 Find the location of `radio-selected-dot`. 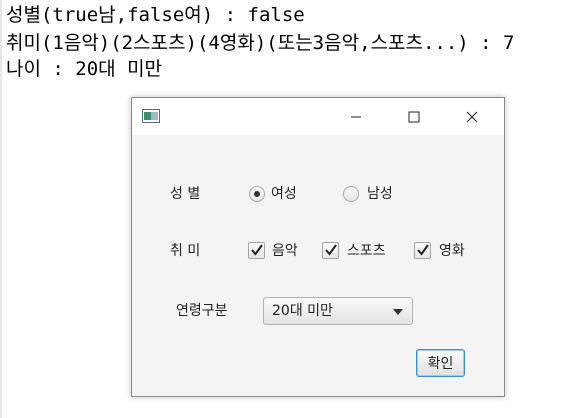

radio-selected-dot is located at coordinates (257, 194).